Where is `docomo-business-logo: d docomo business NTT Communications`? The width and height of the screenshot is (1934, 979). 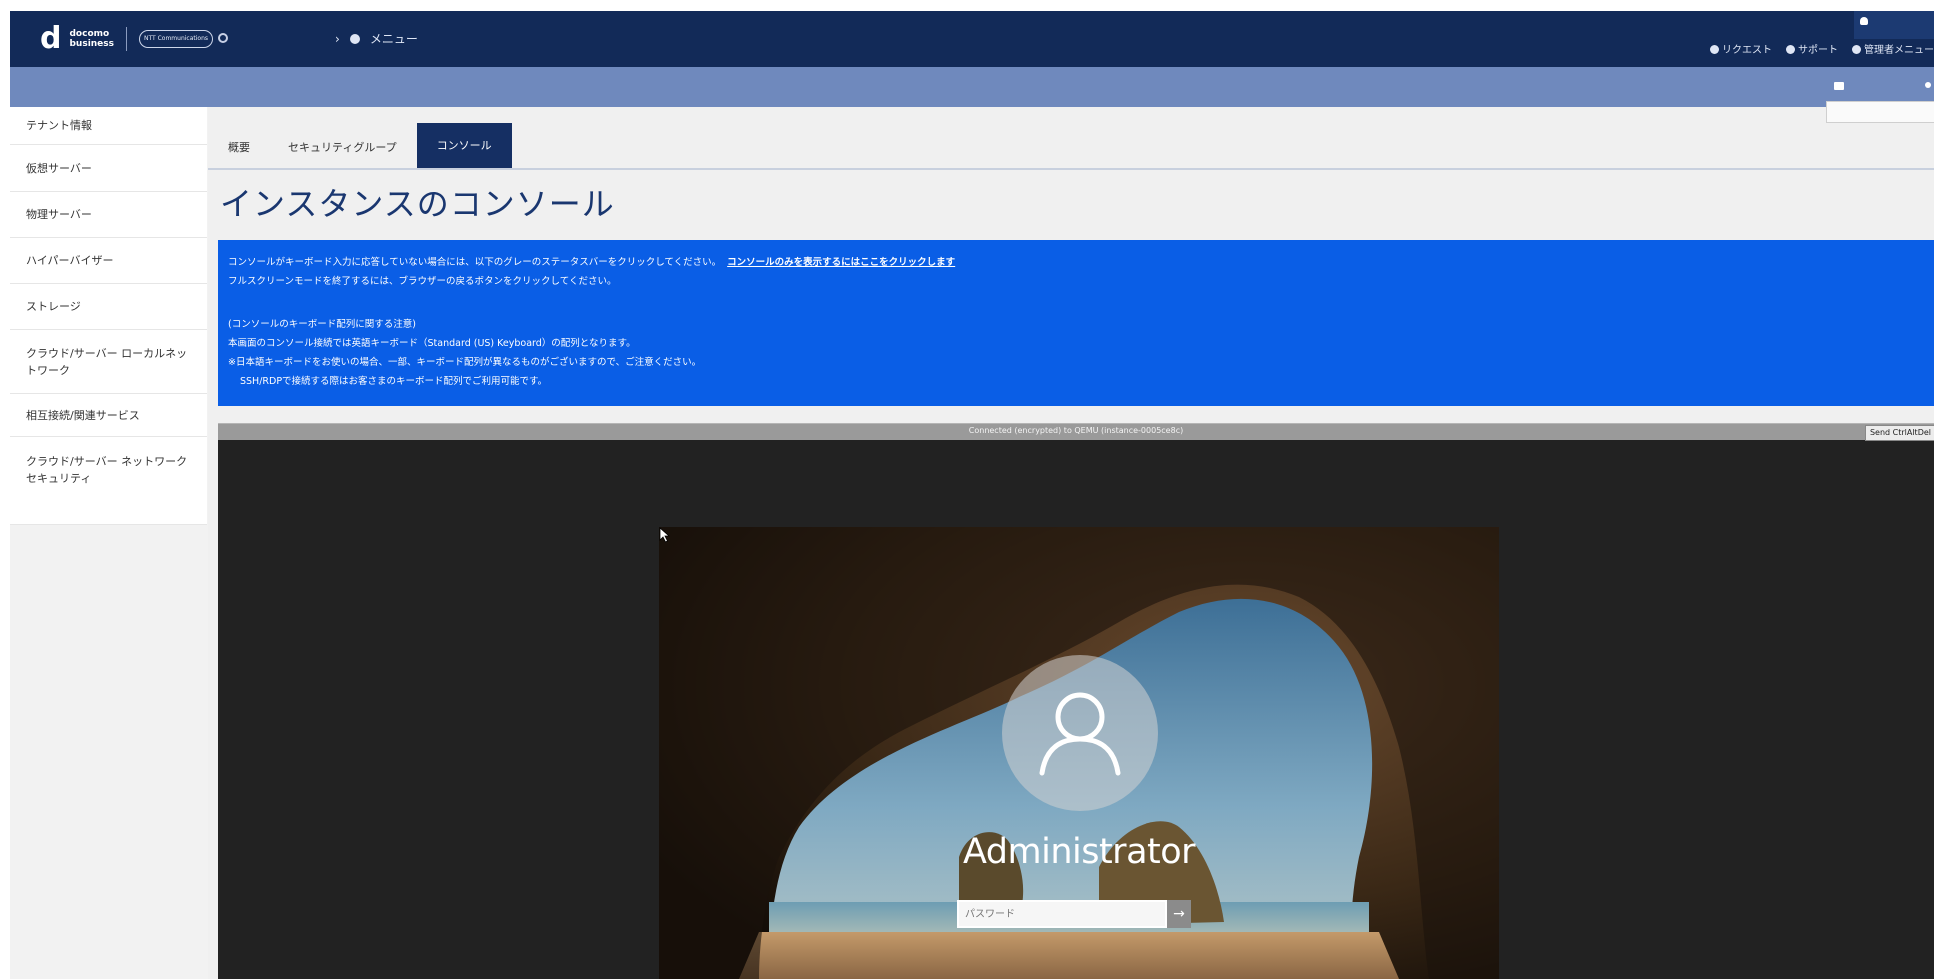
docomo-business-logo: d docomo business NTT Communications is located at coordinates (127, 38).